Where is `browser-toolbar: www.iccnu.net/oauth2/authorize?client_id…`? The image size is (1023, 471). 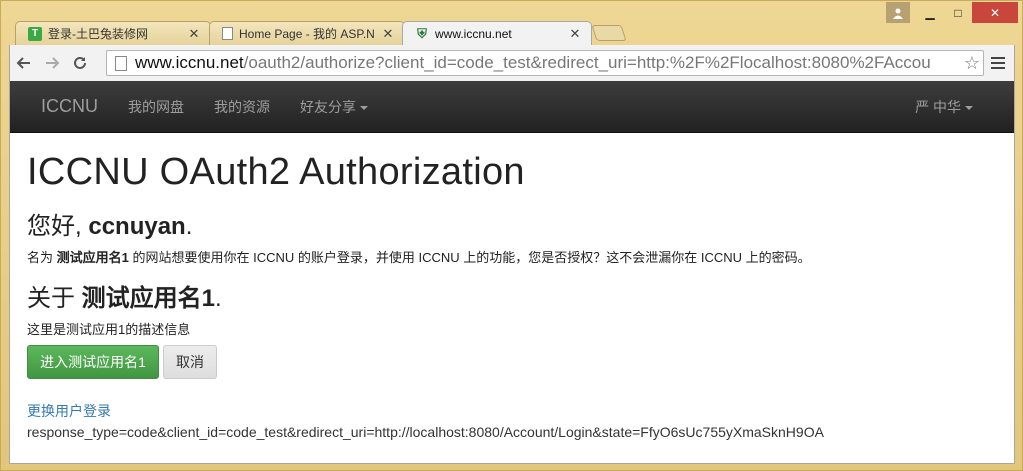
browser-toolbar: www.iccnu.net/oauth2/authorize?client_id… is located at coordinates (512, 63).